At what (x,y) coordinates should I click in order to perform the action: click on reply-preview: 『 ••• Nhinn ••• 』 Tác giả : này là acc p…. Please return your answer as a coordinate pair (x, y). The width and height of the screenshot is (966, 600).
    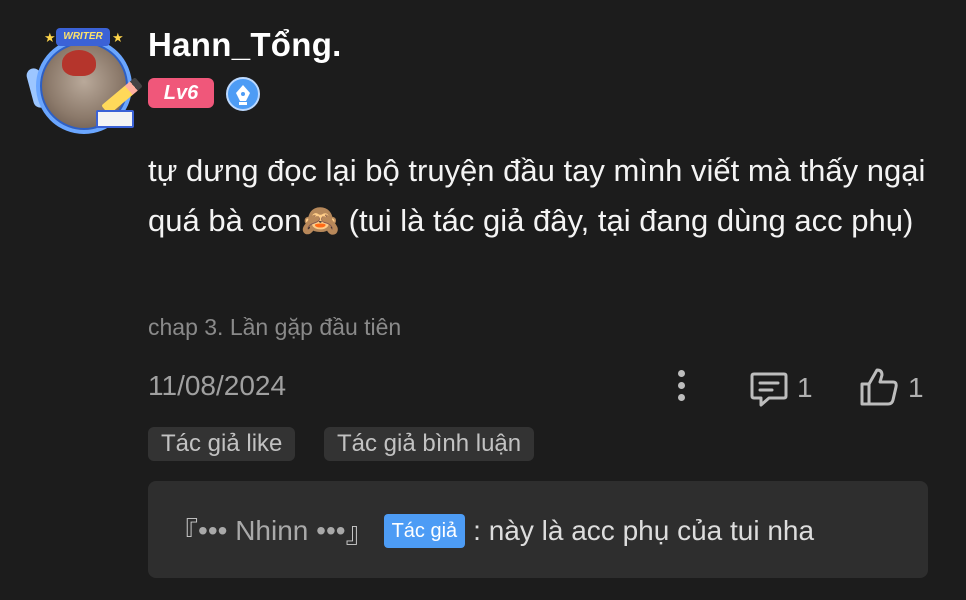
    Looking at the image, I should click on (538, 529).